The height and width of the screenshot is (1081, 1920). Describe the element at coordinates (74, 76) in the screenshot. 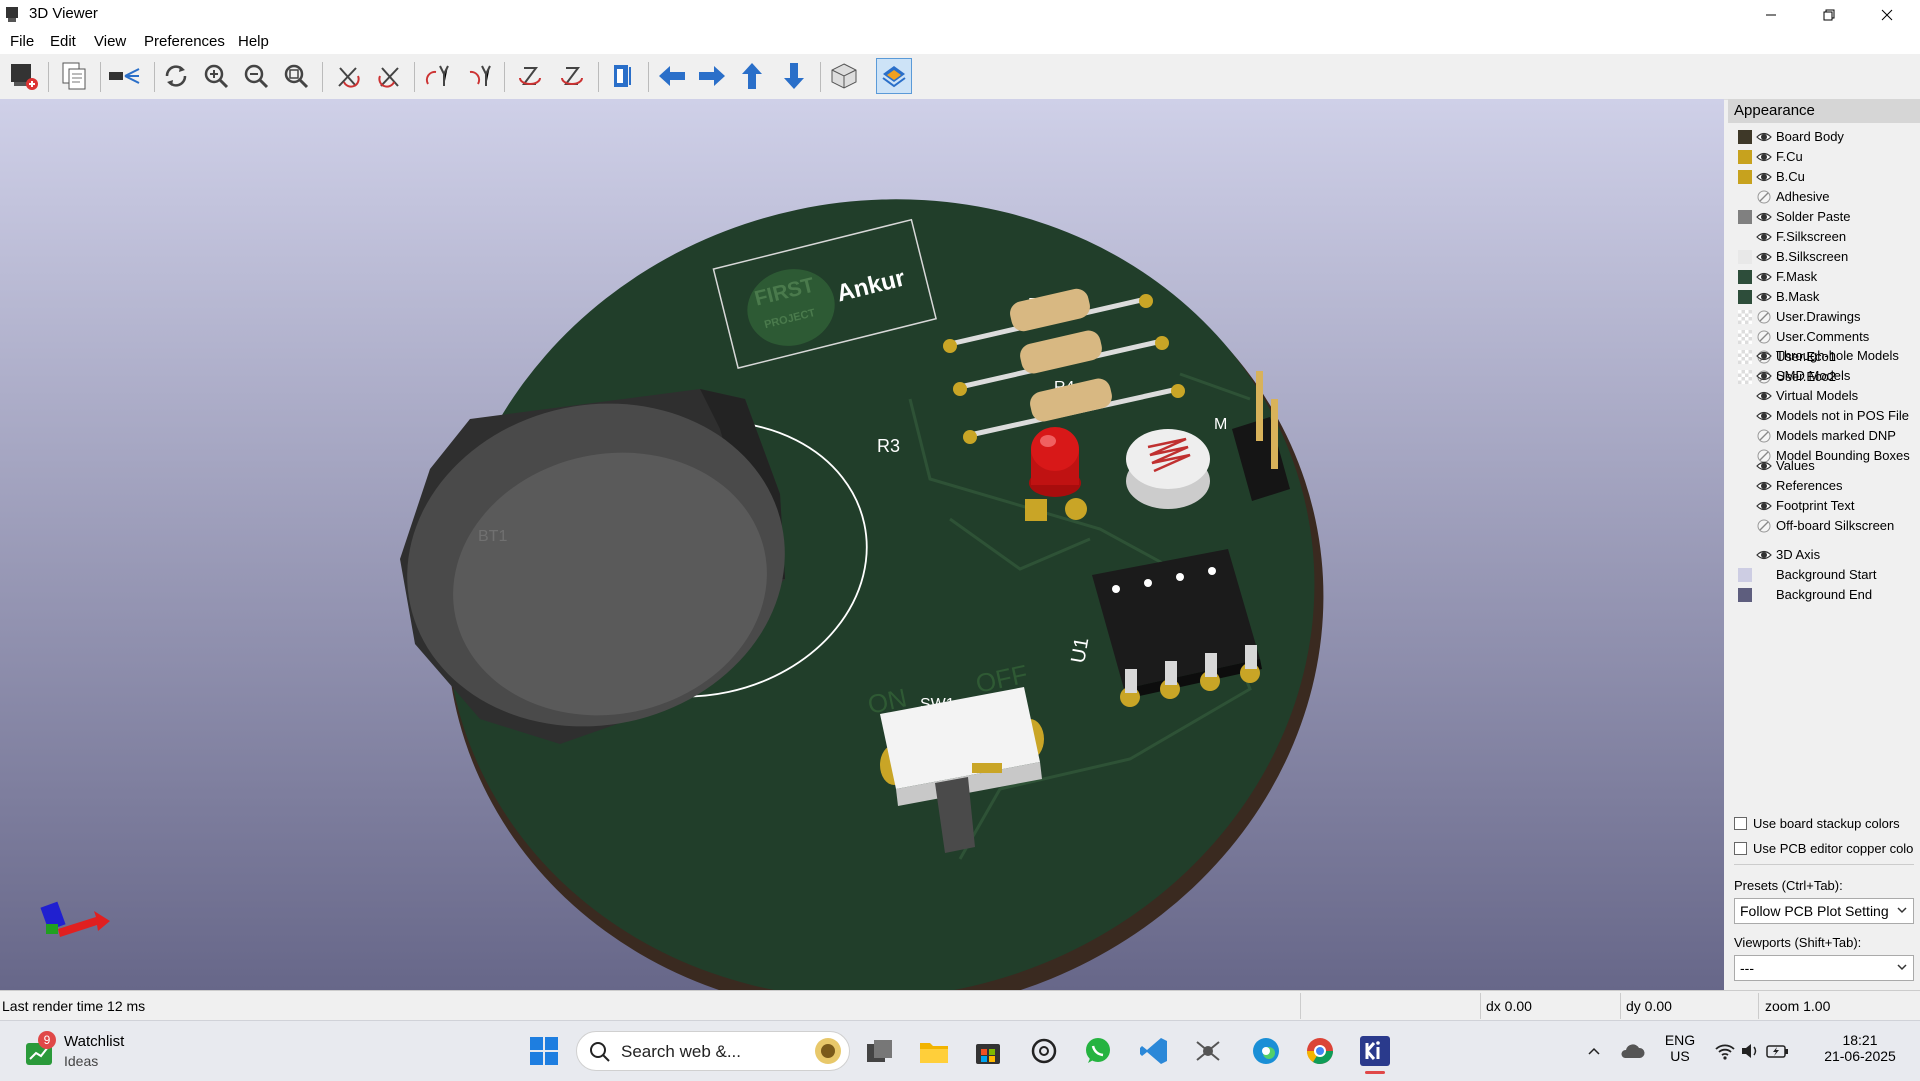

I see `copy-image-button` at that location.